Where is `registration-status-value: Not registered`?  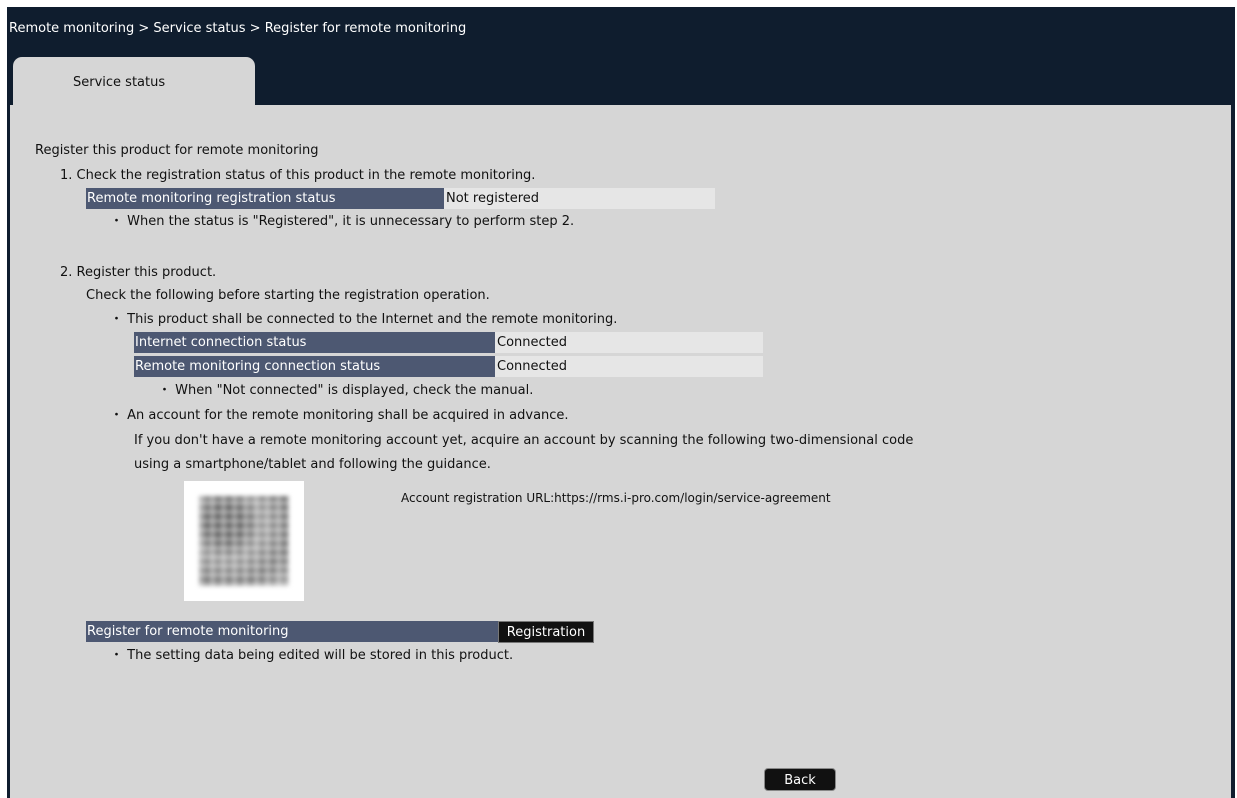 registration-status-value: Not registered is located at coordinates (579, 198).